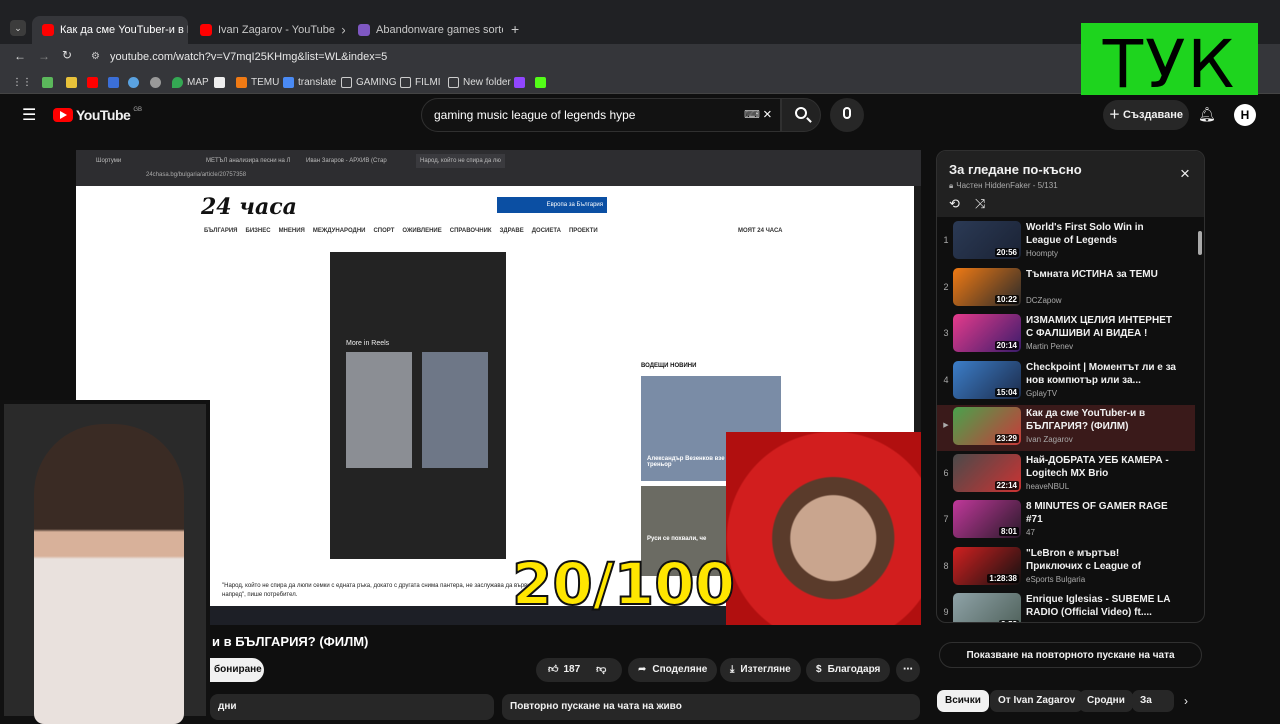 The image size is (1280, 724). Describe the element at coordinates (1245, 115) in the screenshot. I see `avatar: H` at that location.